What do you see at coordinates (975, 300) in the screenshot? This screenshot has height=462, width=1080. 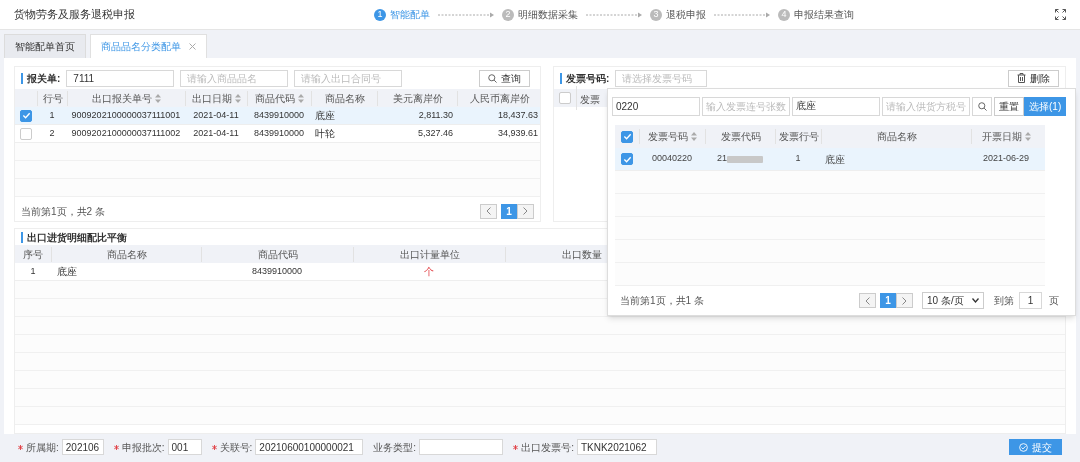 I see `chevron-down-icon` at bounding box center [975, 300].